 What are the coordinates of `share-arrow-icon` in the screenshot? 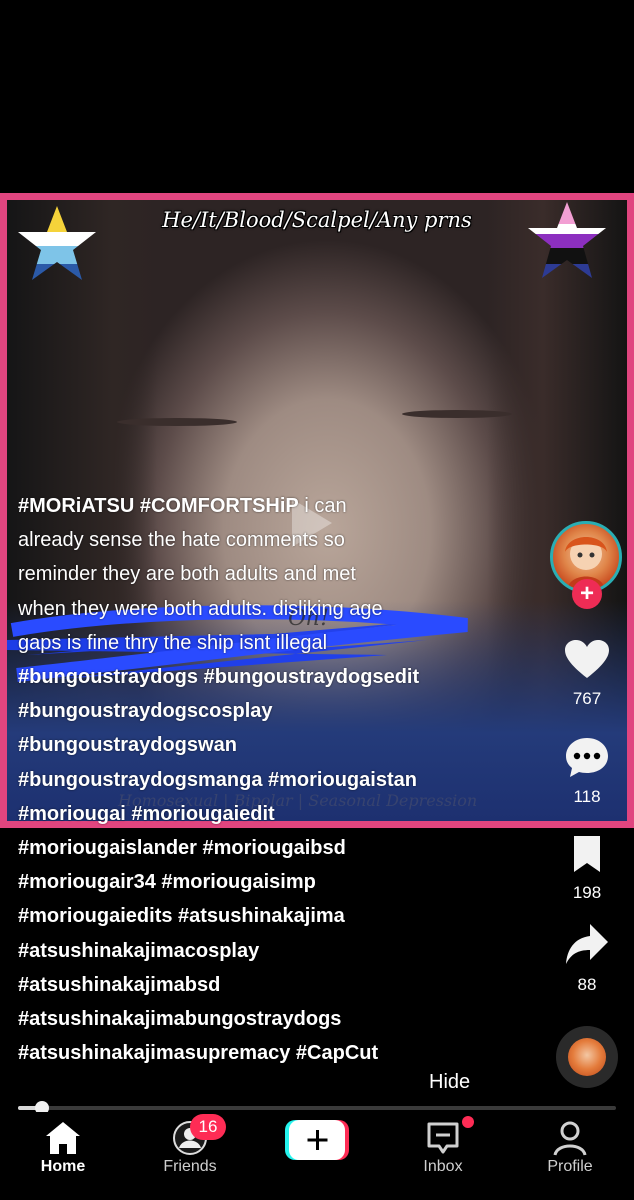 It's located at (587, 944).